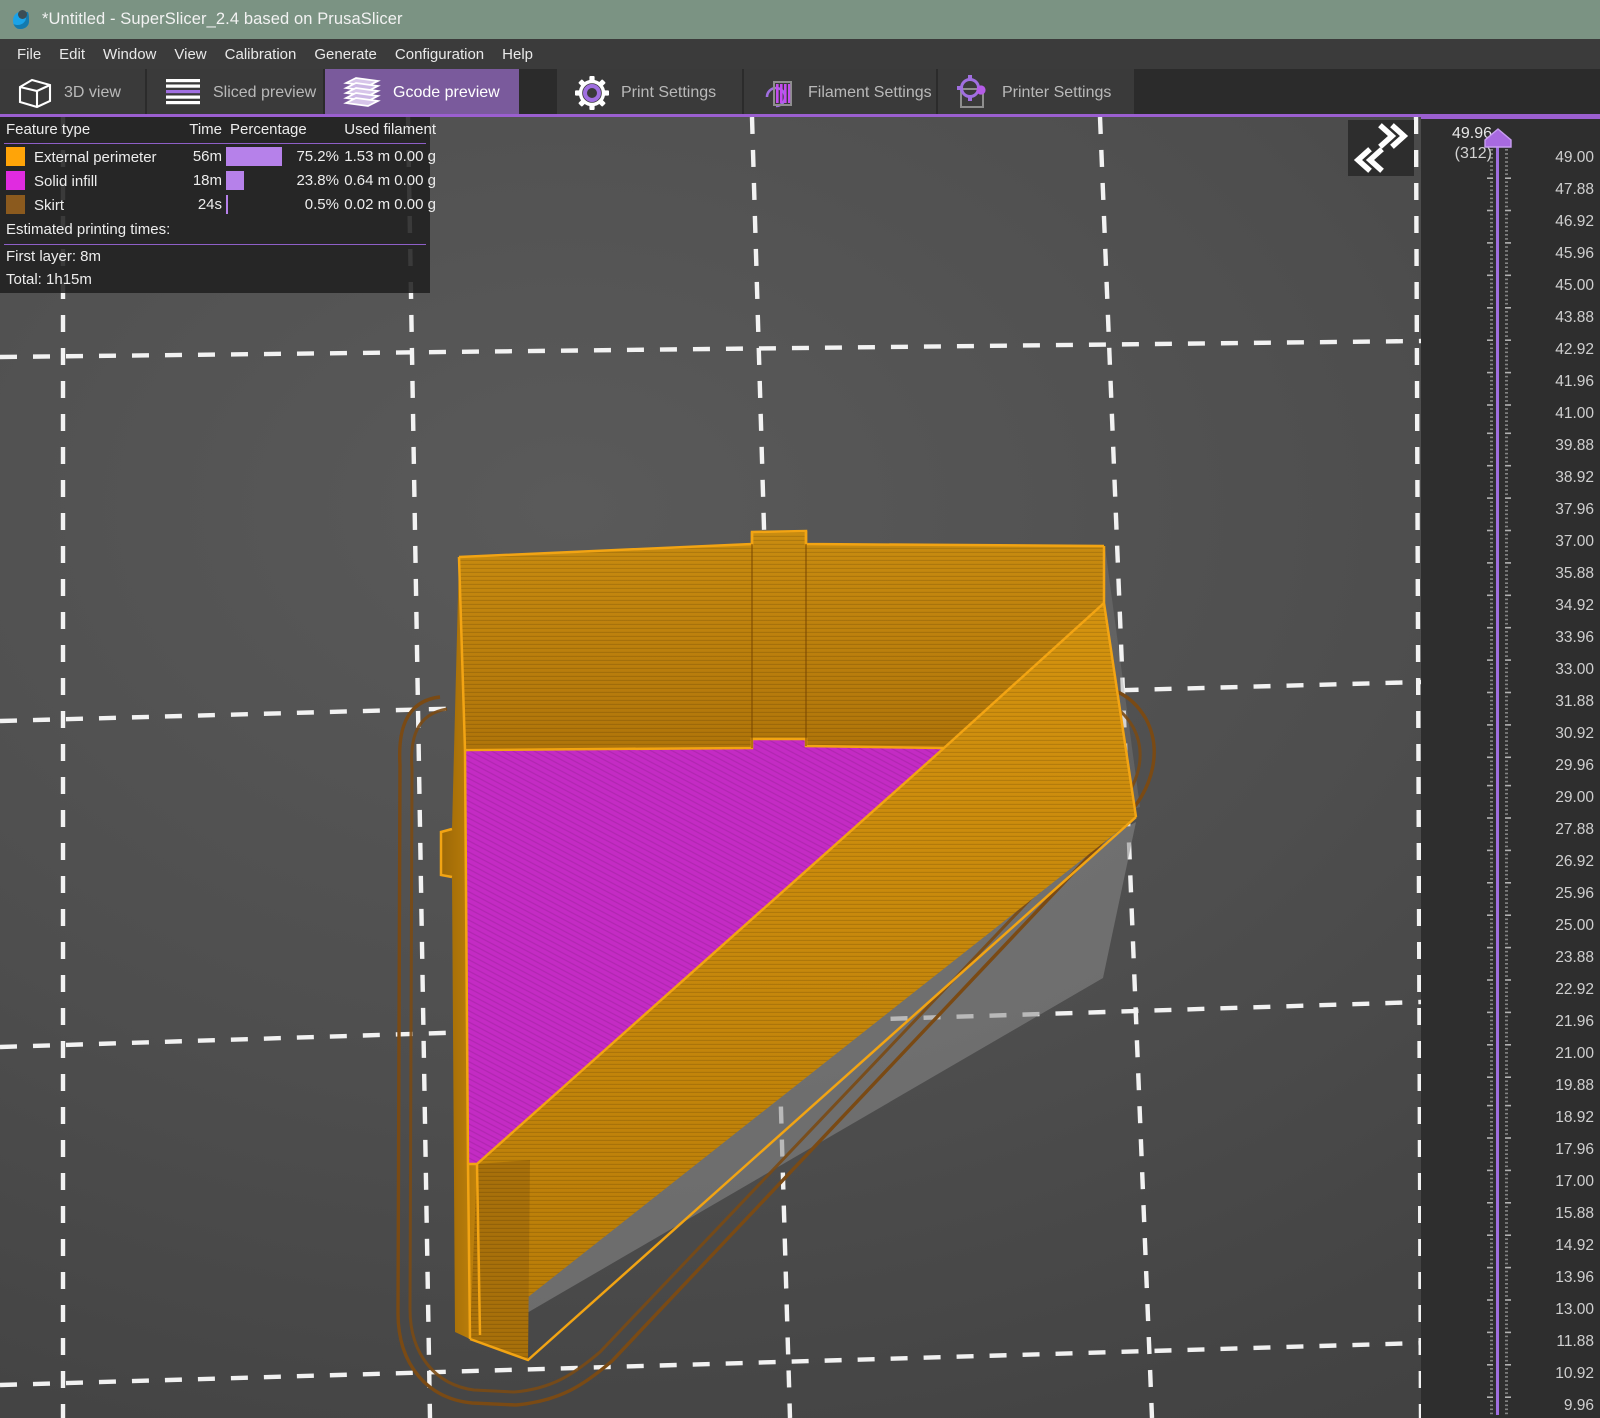 The width and height of the screenshot is (1600, 1418). What do you see at coordinates (779, 93) in the screenshot?
I see `filament-spool-icon` at bounding box center [779, 93].